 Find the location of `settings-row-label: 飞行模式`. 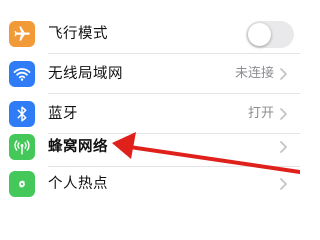

settings-row-label: 飞行模式 is located at coordinates (78, 34).